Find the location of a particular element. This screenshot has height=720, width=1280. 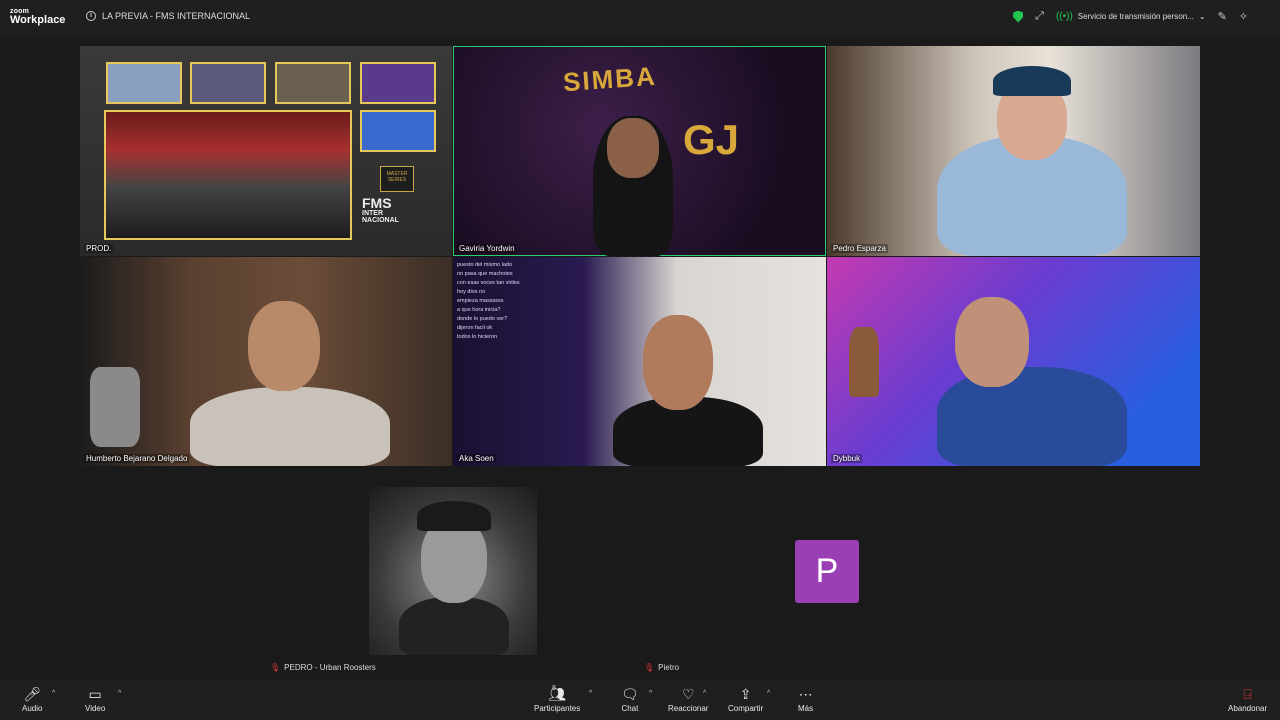

video-tile: Dybbuk is located at coordinates (1013, 361).